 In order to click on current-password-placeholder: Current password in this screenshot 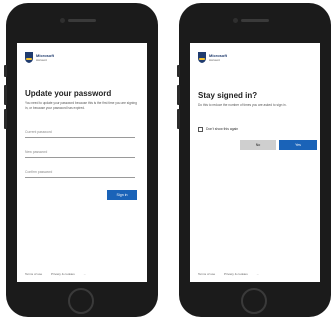, I will do `click(38, 132)`.